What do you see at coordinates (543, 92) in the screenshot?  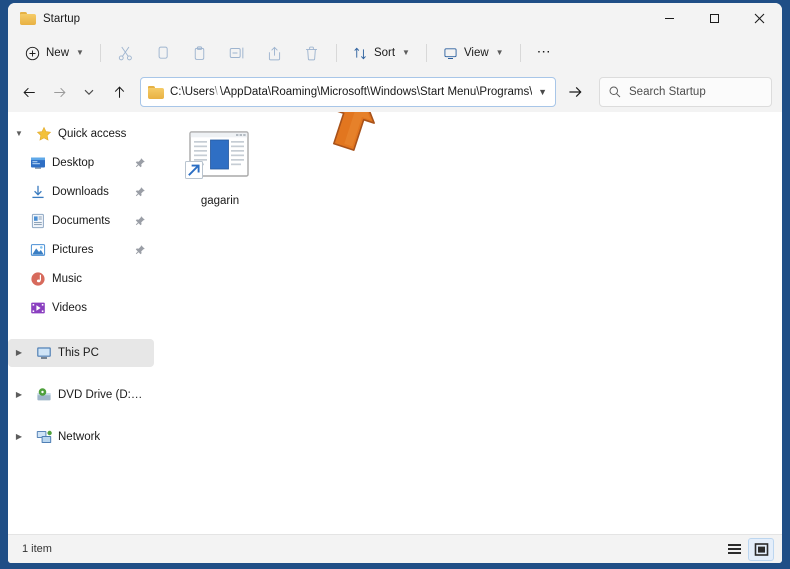 I see `address-chevron-down-icon: ▼` at bounding box center [543, 92].